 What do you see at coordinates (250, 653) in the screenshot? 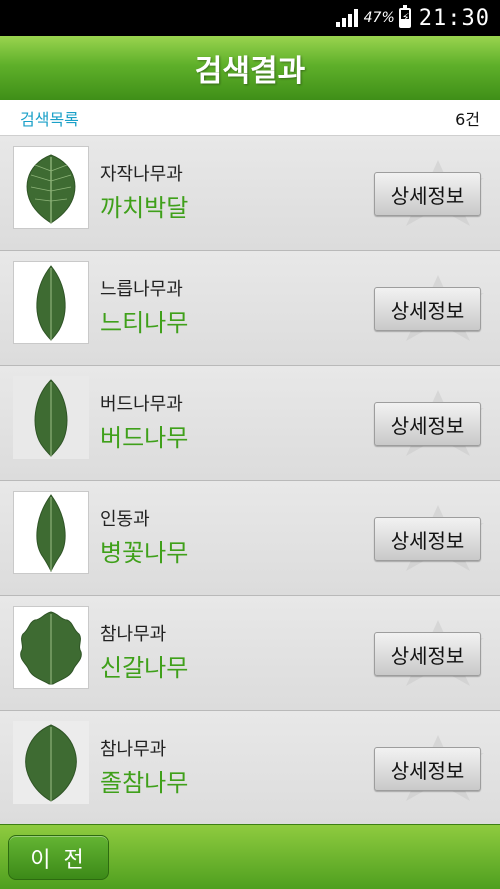
I see `list-item: 참나무과 신갈나무 상세정보` at bounding box center [250, 653].